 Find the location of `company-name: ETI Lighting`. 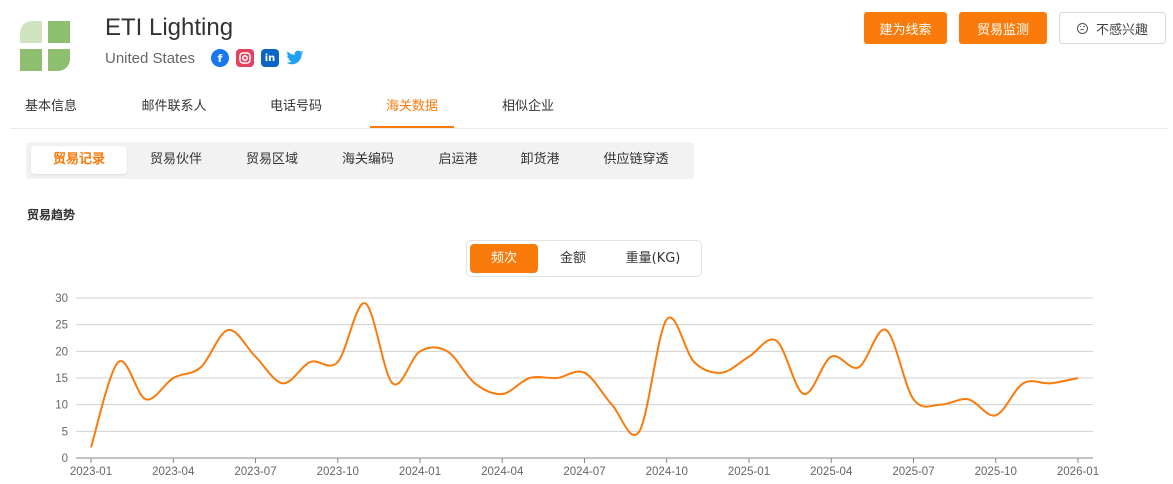

company-name: ETI Lighting is located at coordinates (169, 27).